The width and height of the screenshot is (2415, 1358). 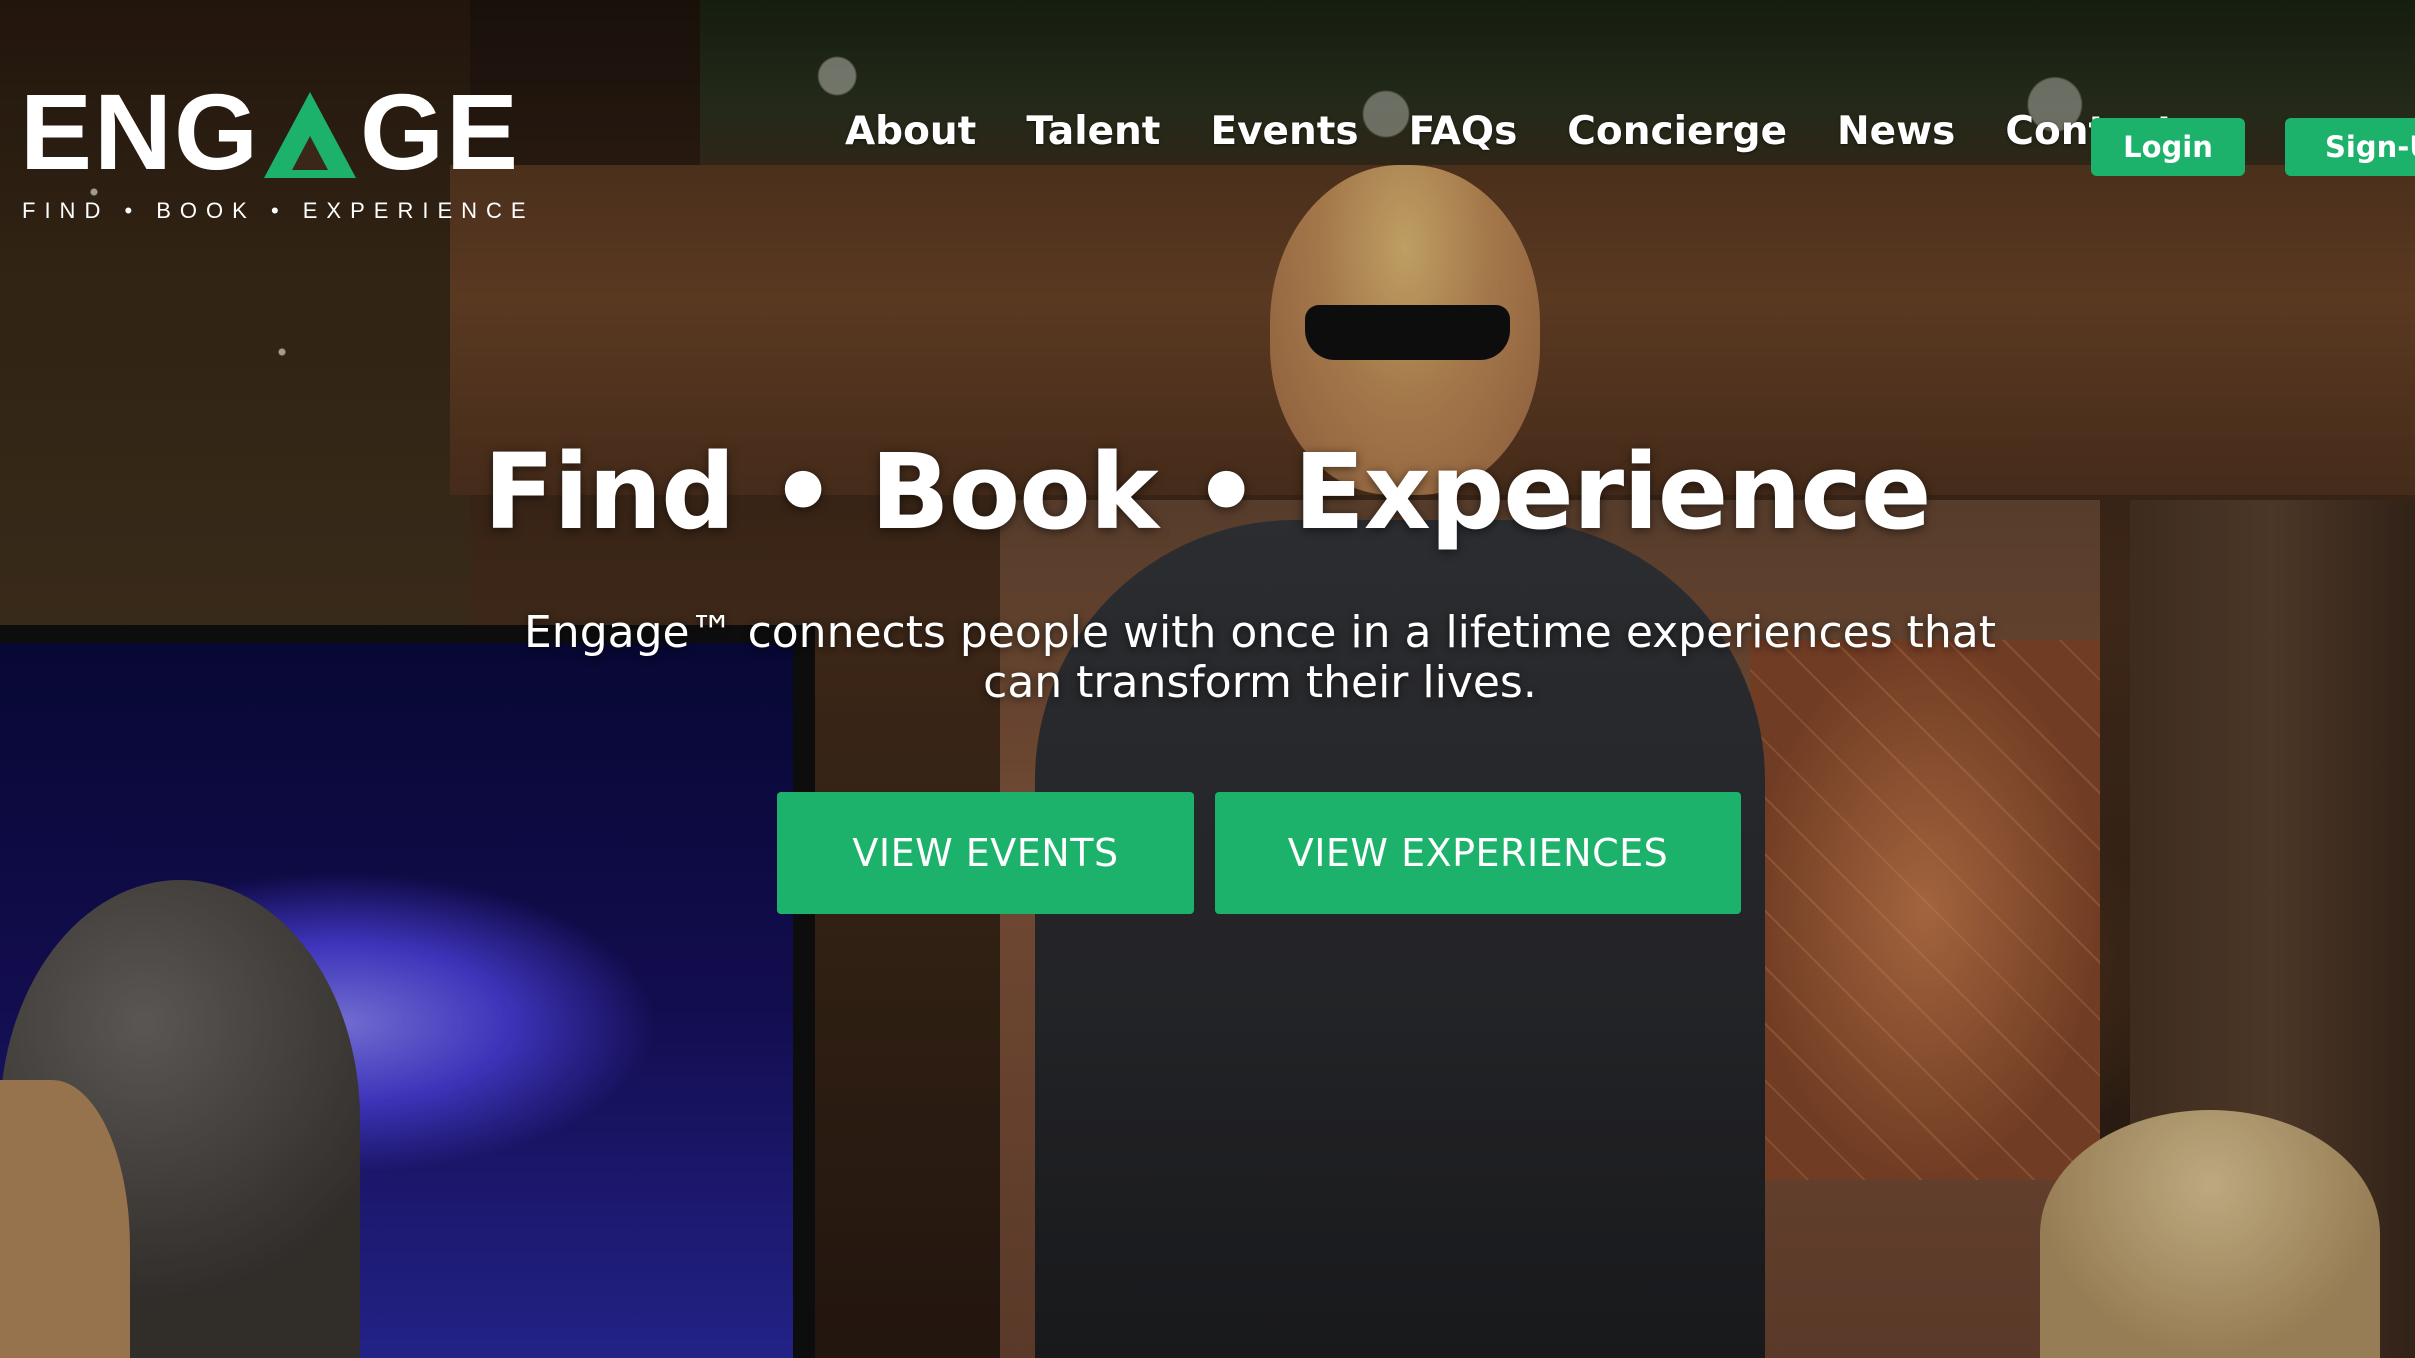 I want to click on engage-logo: ENG GE FIND • BOOK • EXPERIENCE, so click(x=277, y=151).